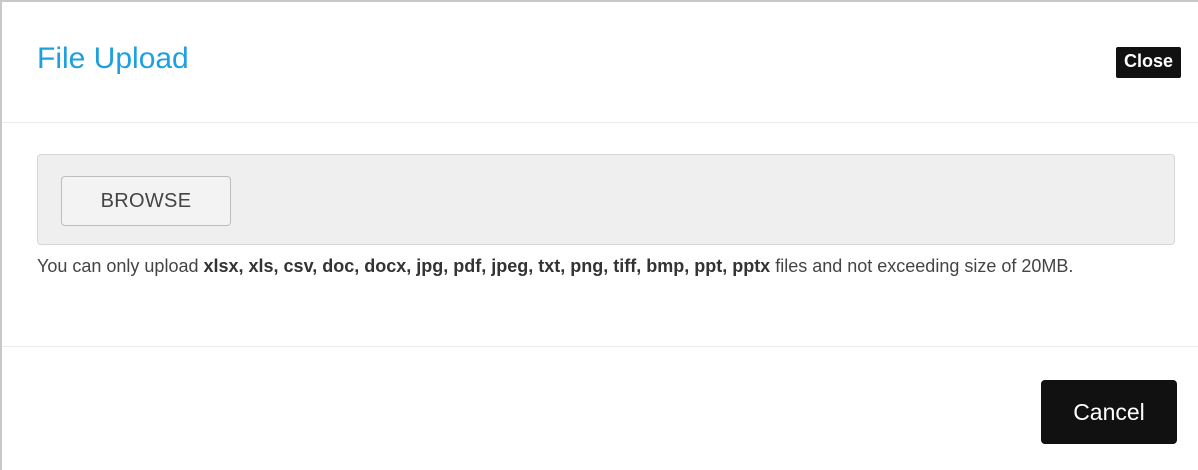 This screenshot has height=470, width=1198. I want to click on browse-button: BROWSE, so click(146, 201).